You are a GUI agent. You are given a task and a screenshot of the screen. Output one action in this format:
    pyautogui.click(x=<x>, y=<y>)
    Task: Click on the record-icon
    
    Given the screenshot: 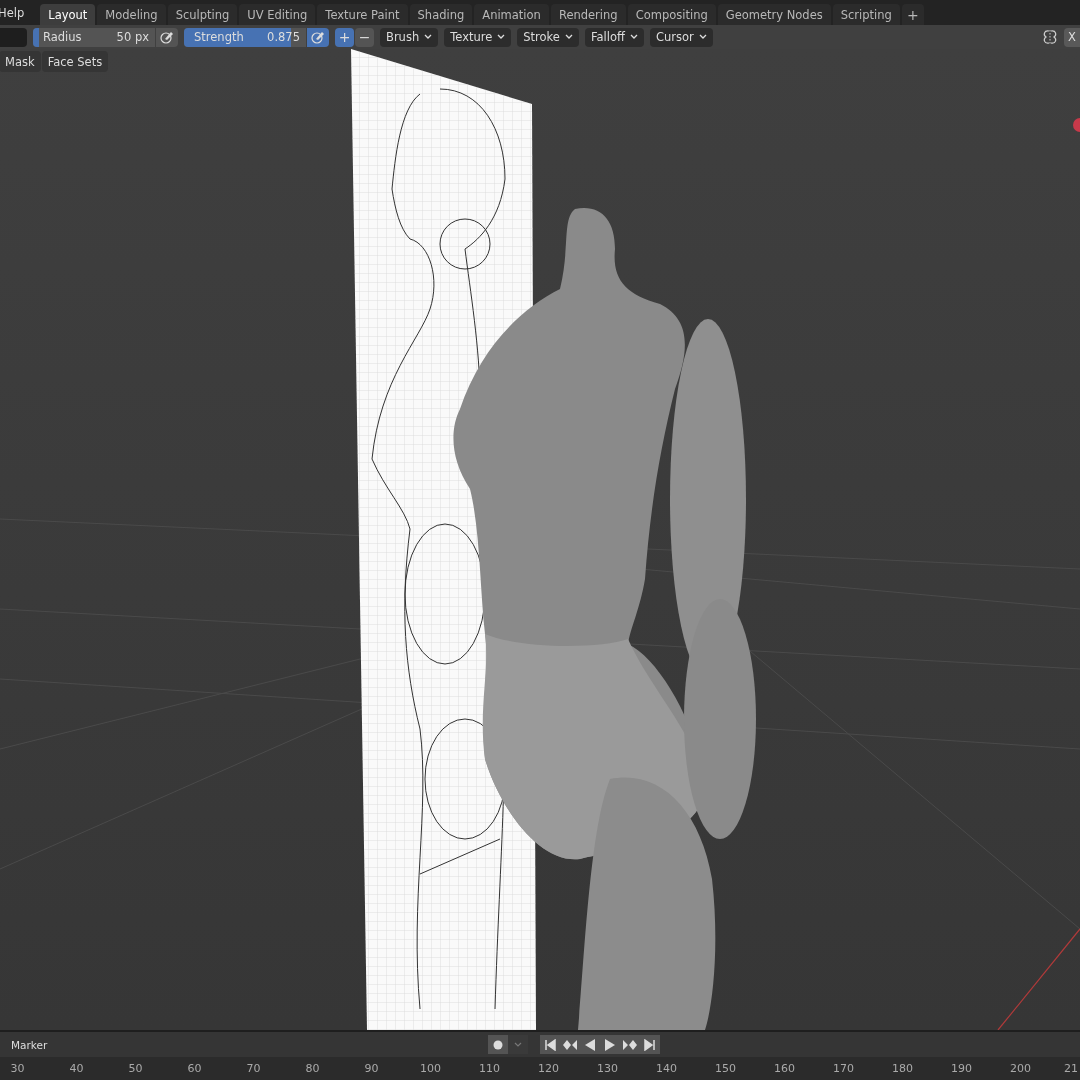 What is the action you would take?
    pyautogui.click(x=498, y=1044)
    